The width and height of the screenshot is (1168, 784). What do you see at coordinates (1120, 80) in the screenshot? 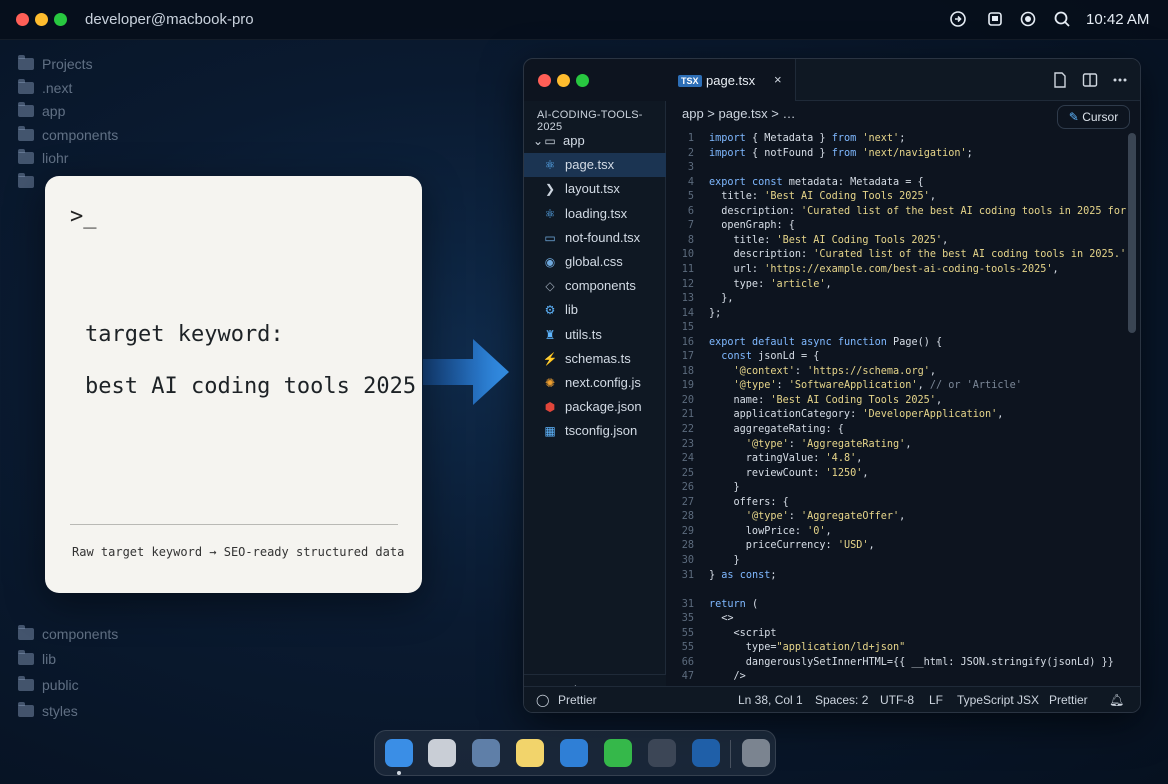
I see `more-actions-icon` at bounding box center [1120, 80].